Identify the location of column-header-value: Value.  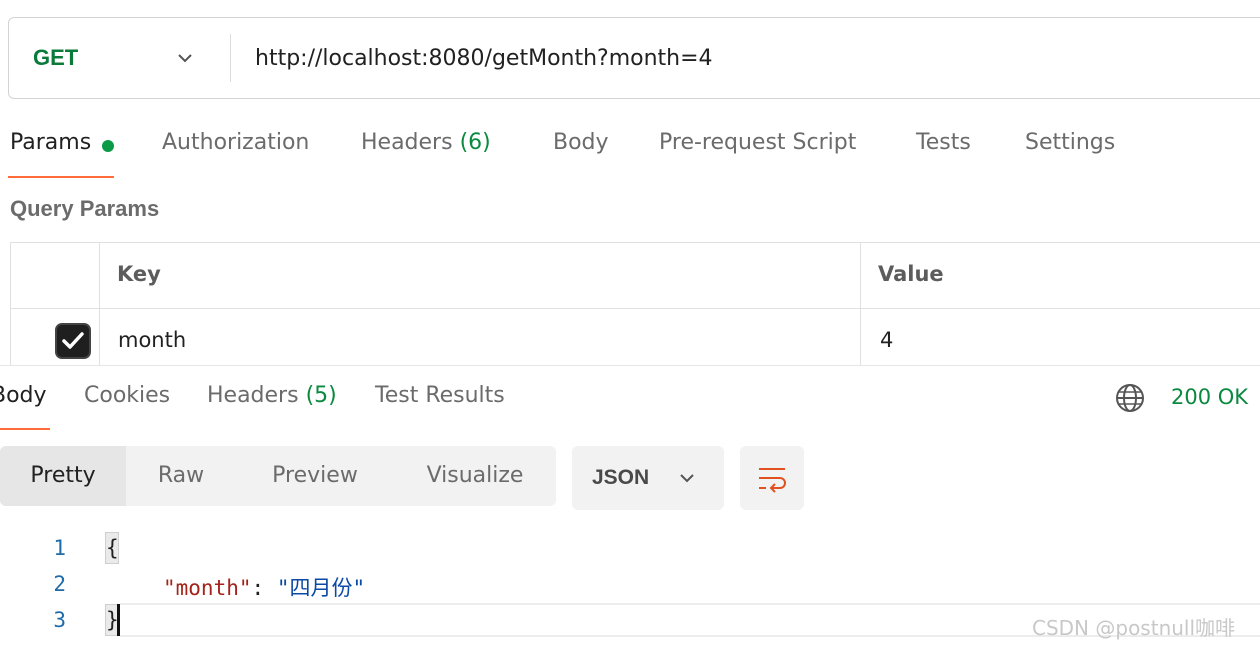
(911, 274).